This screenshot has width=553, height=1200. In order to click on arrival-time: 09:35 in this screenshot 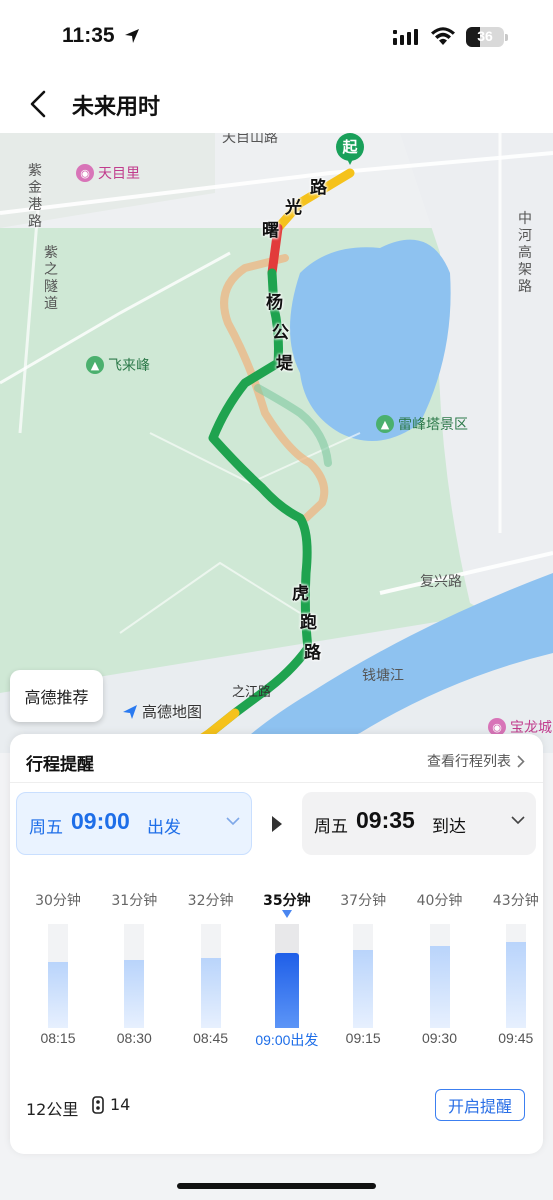, I will do `click(385, 820)`.